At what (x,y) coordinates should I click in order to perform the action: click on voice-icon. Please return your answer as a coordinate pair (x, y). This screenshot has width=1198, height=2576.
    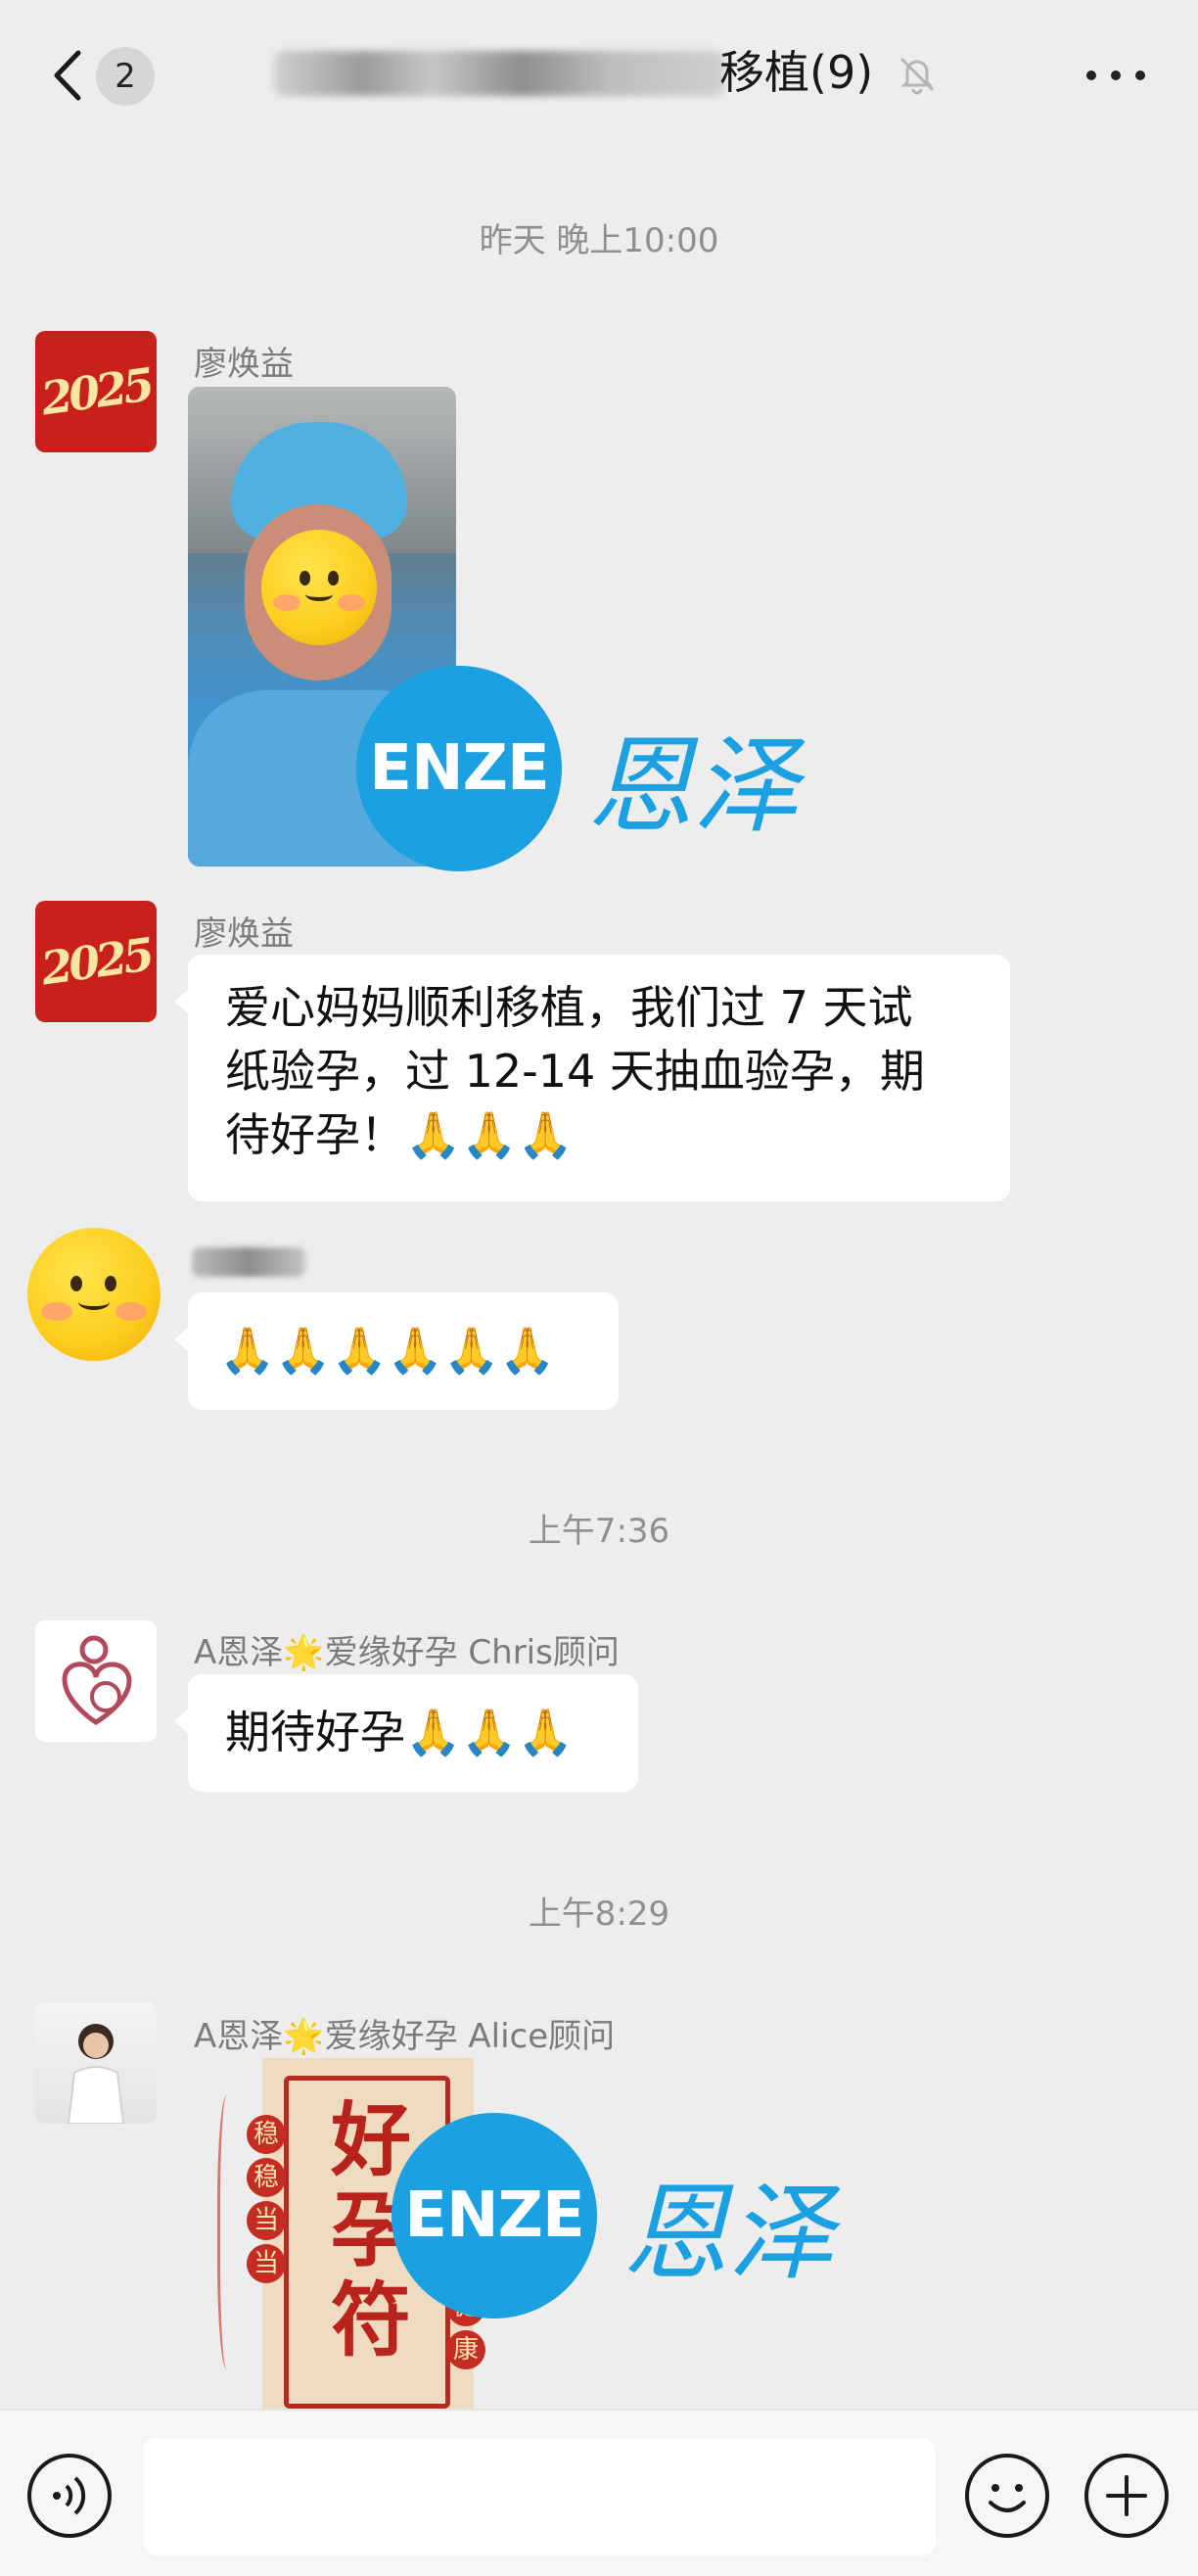
    Looking at the image, I should click on (69, 2495).